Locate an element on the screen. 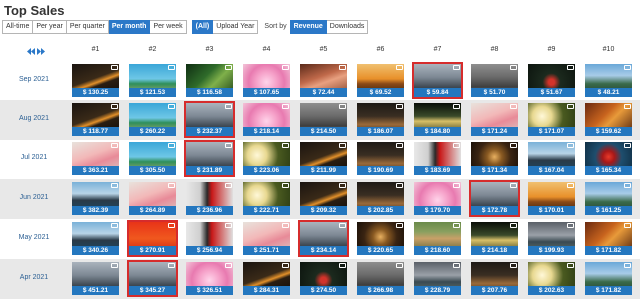 Image resolution: width=640 pixels, height=300 pixels. rank-header-10: #10 is located at coordinates (608, 49).